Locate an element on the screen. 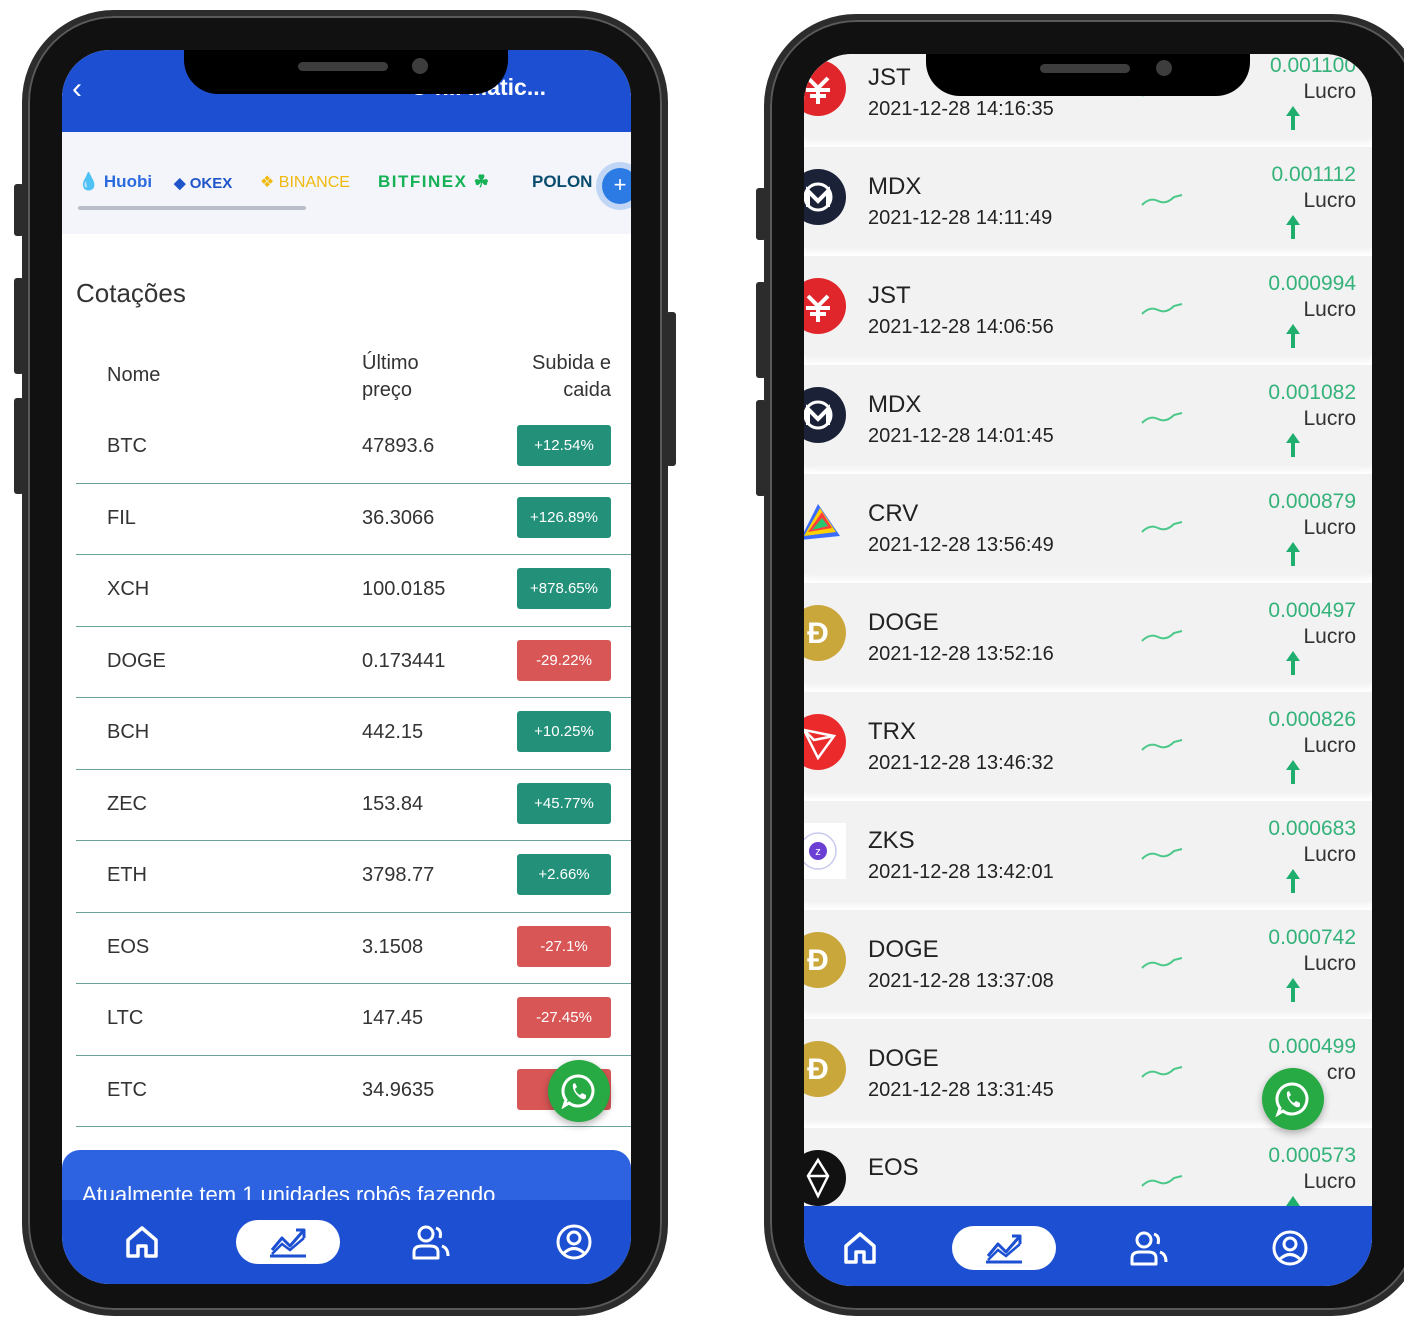  svg-text: z is located at coordinates (818, 852).